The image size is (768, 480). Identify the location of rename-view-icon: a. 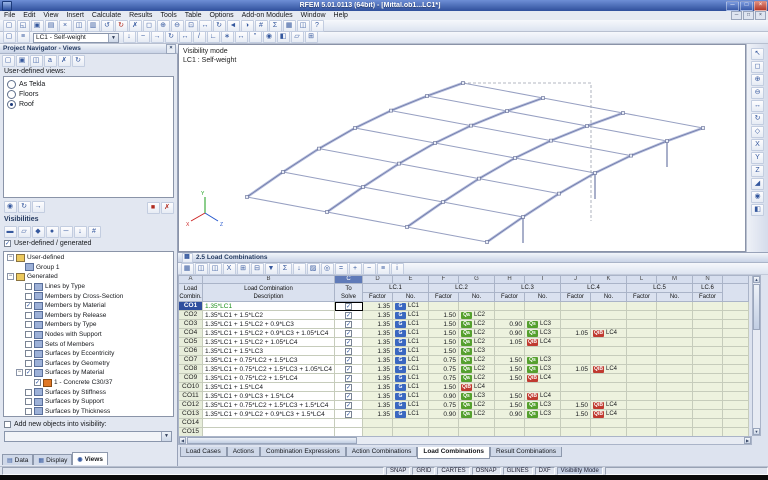
(50, 61).